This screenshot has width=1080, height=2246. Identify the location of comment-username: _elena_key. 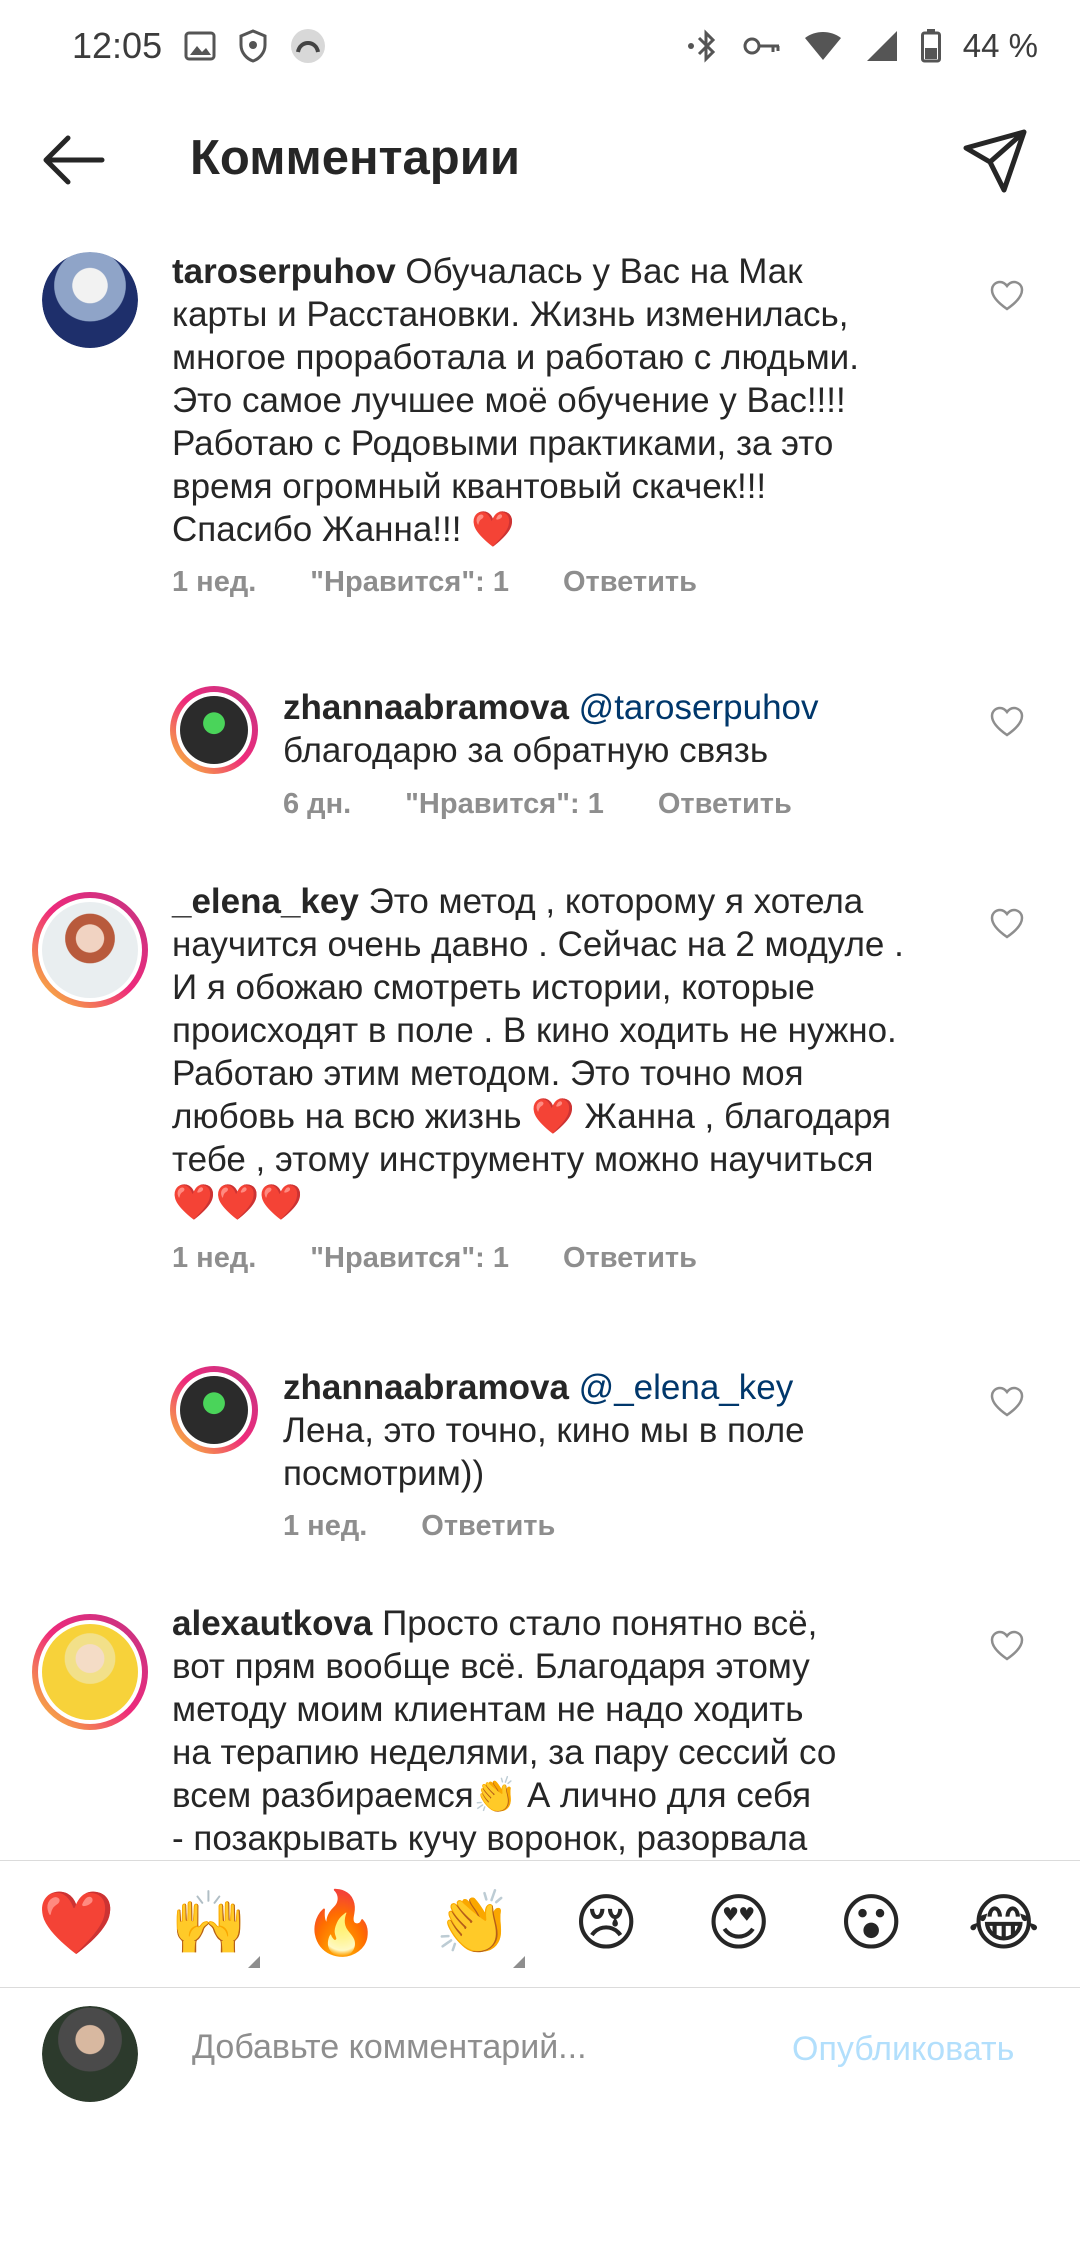
(265, 901).